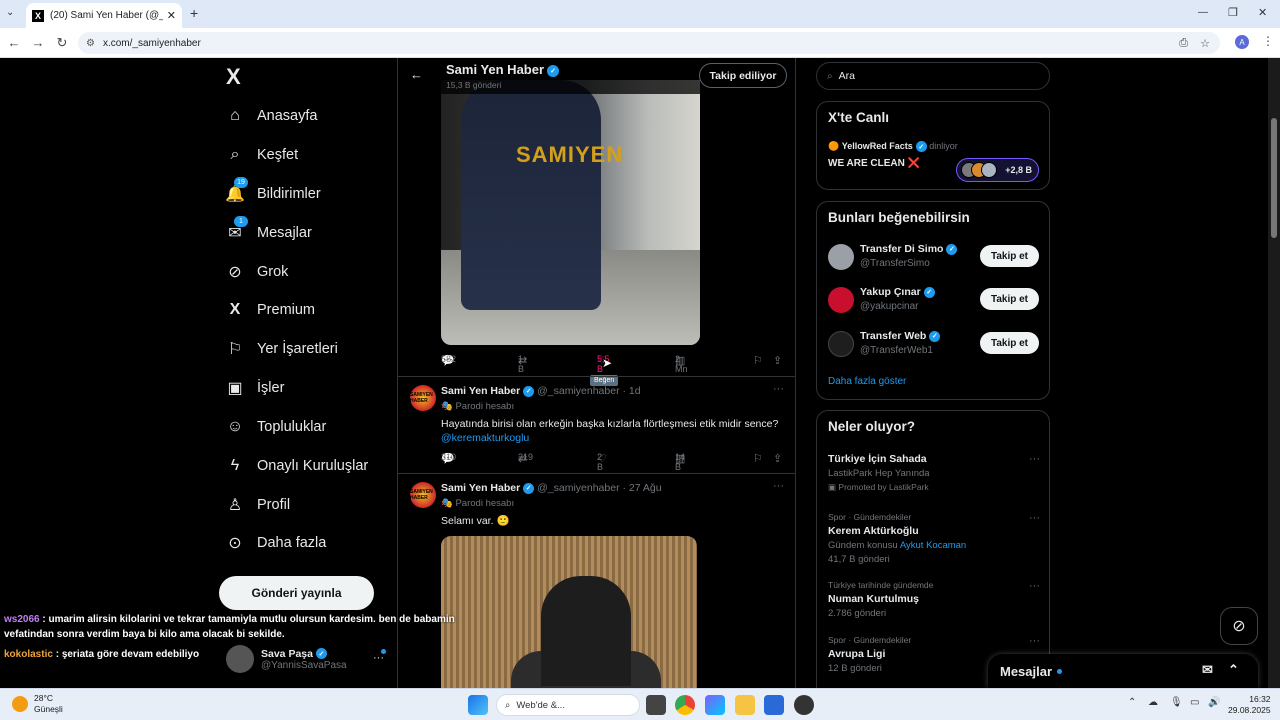 The height and width of the screenshot is (720, 1280). I want to click on tweet-time: 27 Ağu, so click(645, 488).